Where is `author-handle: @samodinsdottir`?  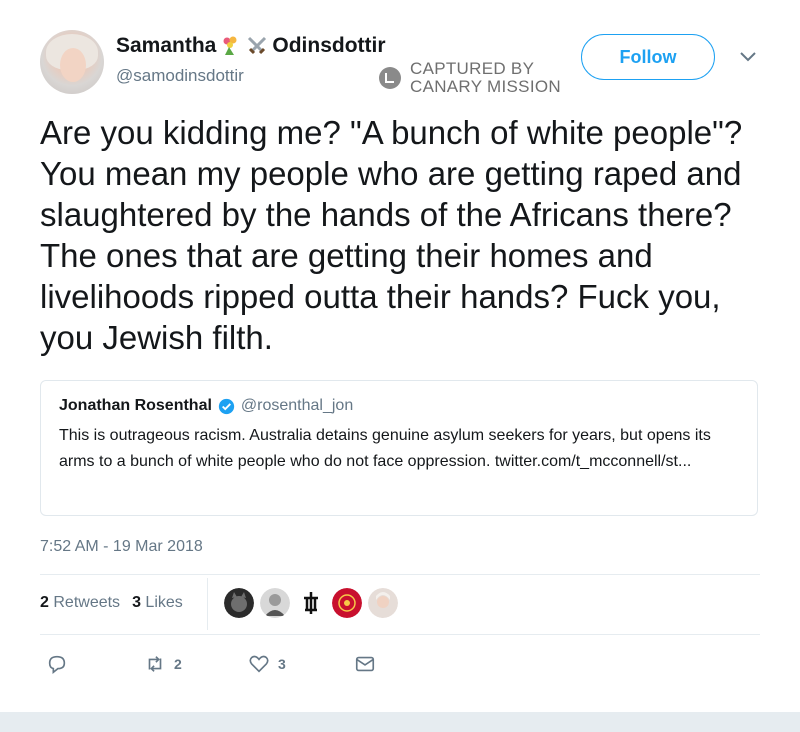
author-handle: @samodinsdottir is located at coordinates (180, 76).